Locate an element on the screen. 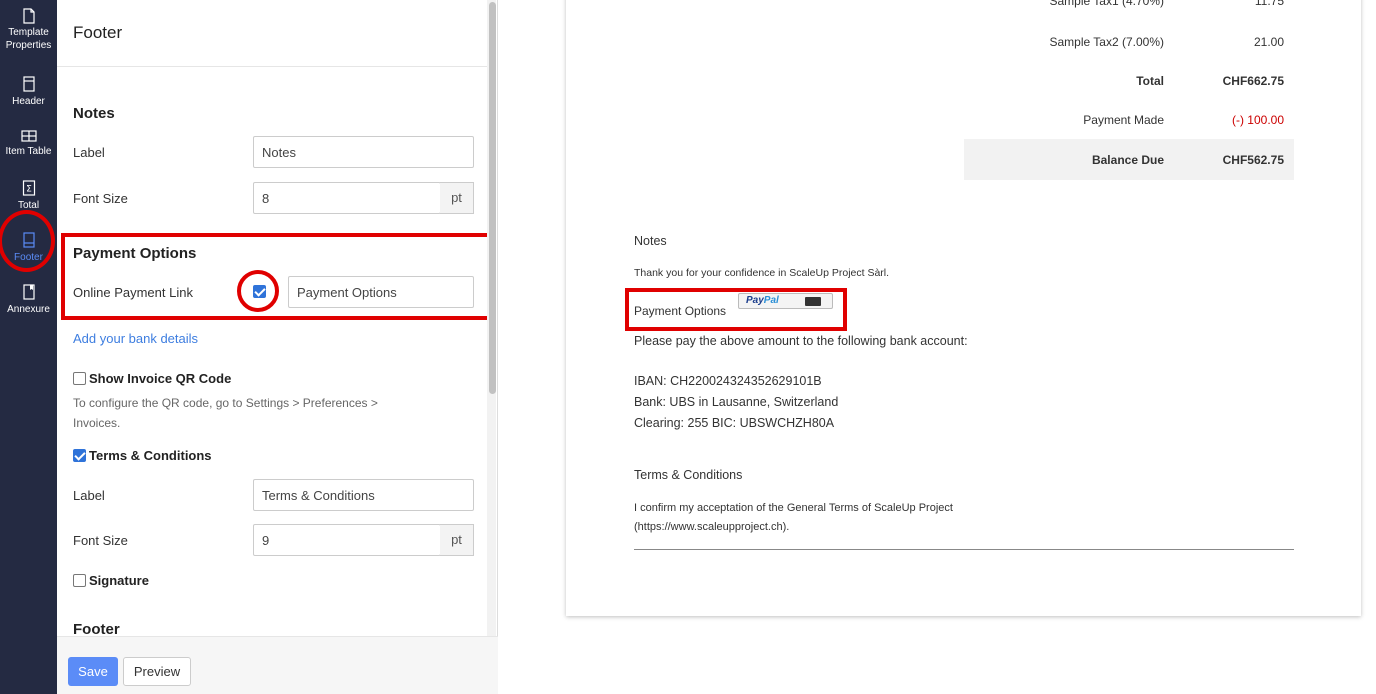 The image size is (1376, 694). totals-label: Sample Tax1 (4.70%) is located at coordinates (1106, 4).